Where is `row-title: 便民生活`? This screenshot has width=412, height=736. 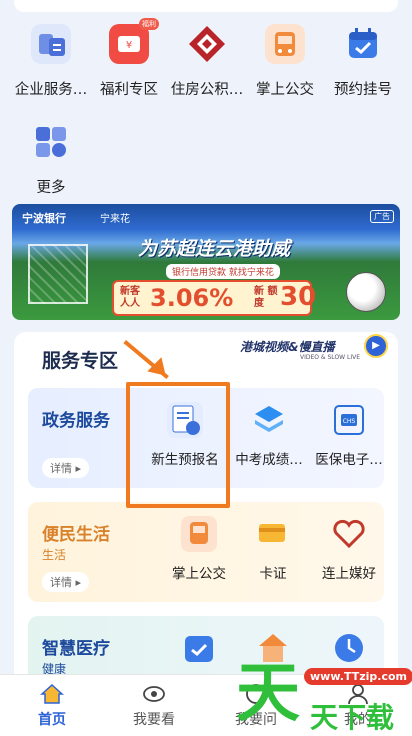
row-title: 便民生活 is located at coordinates (76, 535).